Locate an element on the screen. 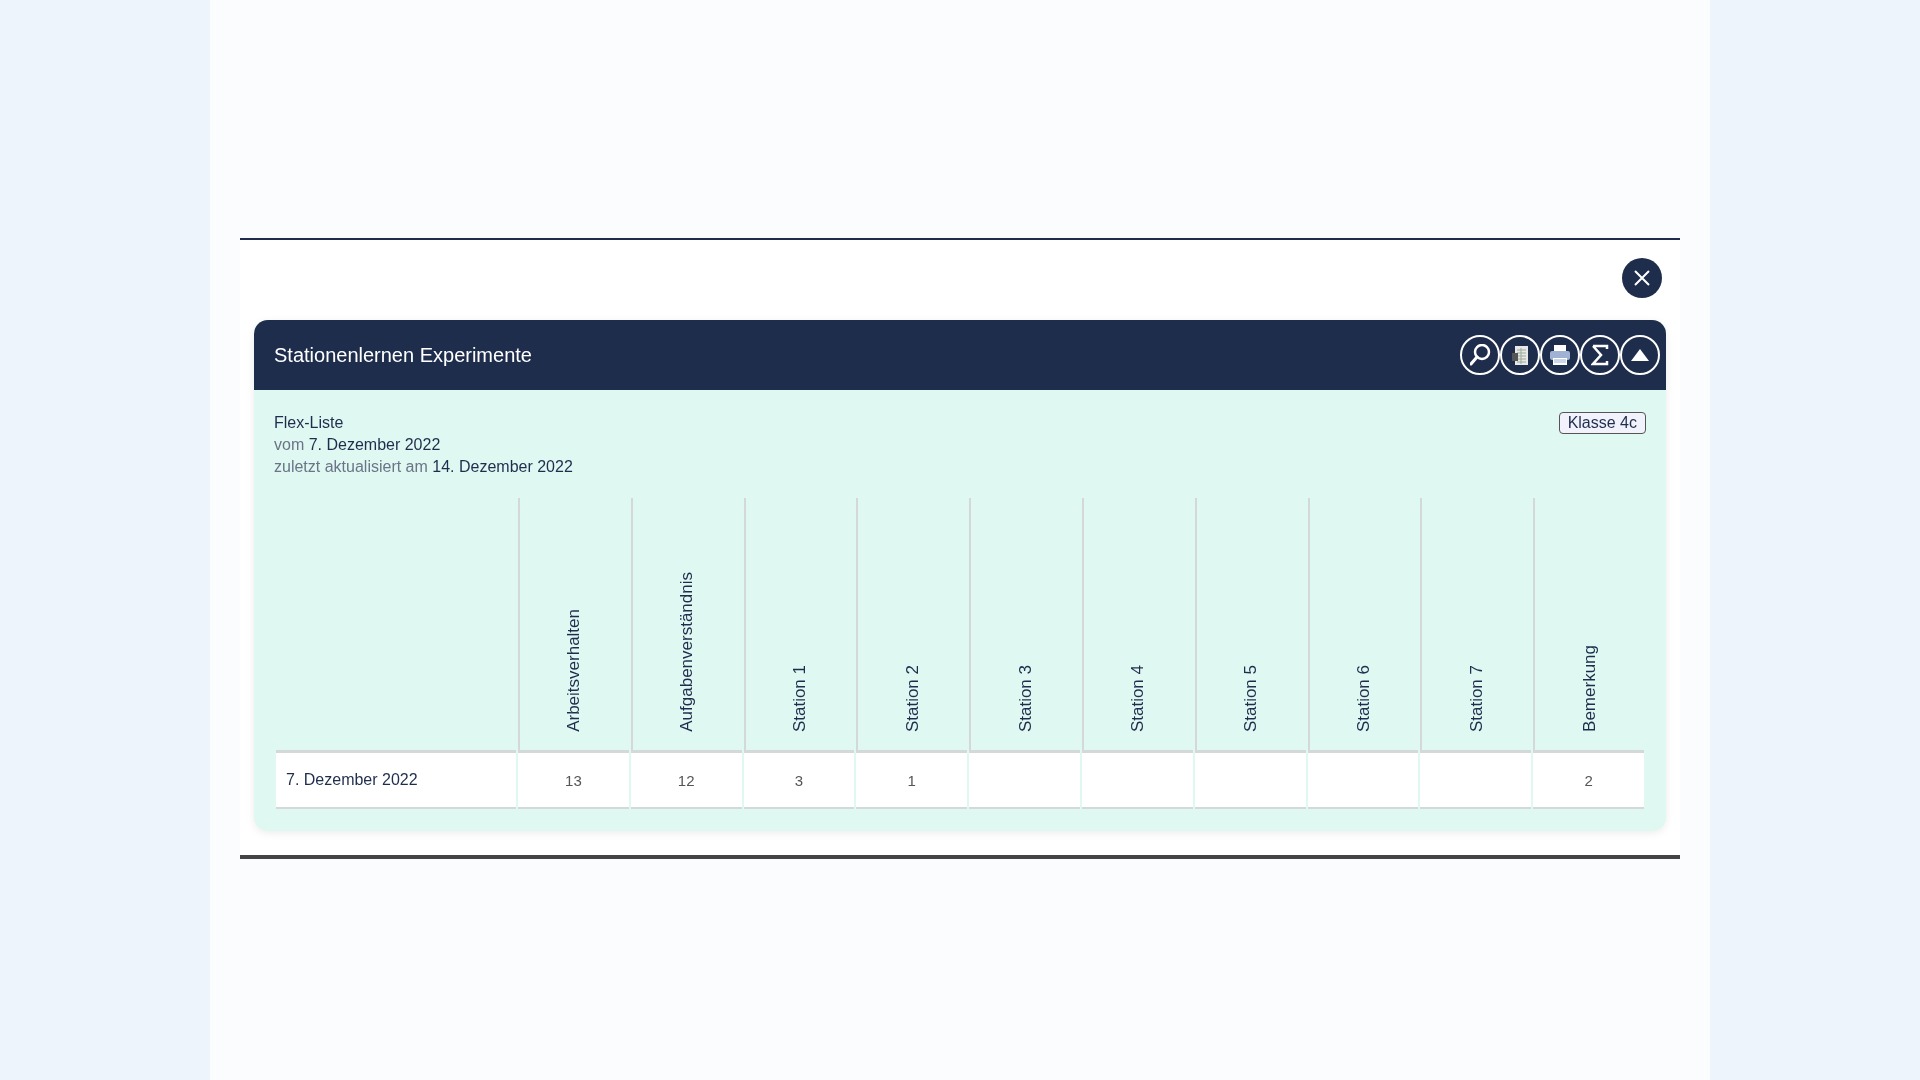 This screenshot has height=1080, width=1920. updated-date: zuletzt aktualisiert am 14. Dezember 2022 is located at coordinates (423, 467).